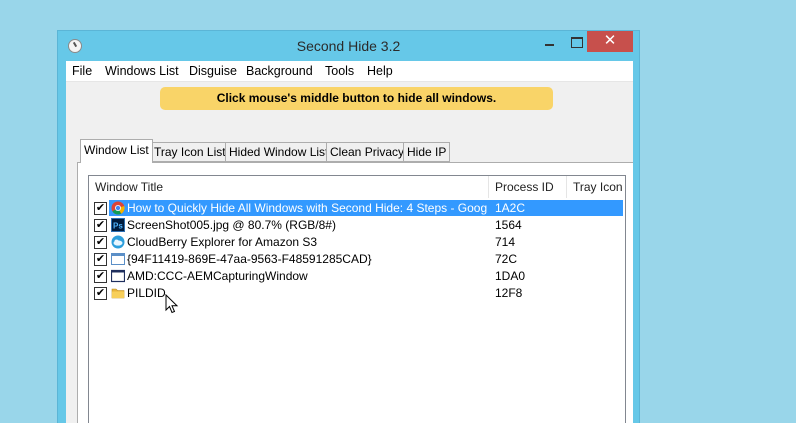 The height and width of the screenshot is (423, 796). I want to click on window-dark-icon, so click(118, 276).